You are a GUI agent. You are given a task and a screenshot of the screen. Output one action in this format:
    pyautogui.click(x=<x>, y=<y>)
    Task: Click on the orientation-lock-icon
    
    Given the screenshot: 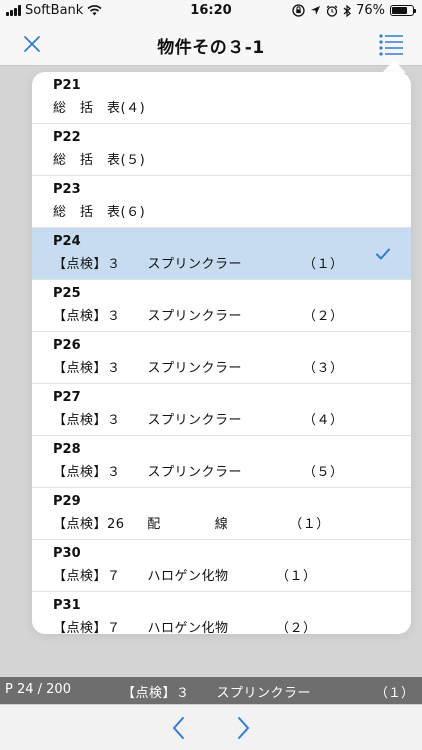 What is the action you would take?
    pyautogui.click(x=298, y=10)
    